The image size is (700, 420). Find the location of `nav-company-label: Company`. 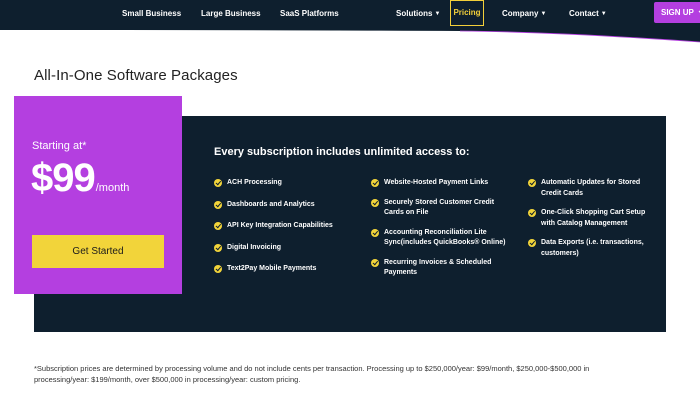

nav-company-label: Company is located at coordinates (520, 13).